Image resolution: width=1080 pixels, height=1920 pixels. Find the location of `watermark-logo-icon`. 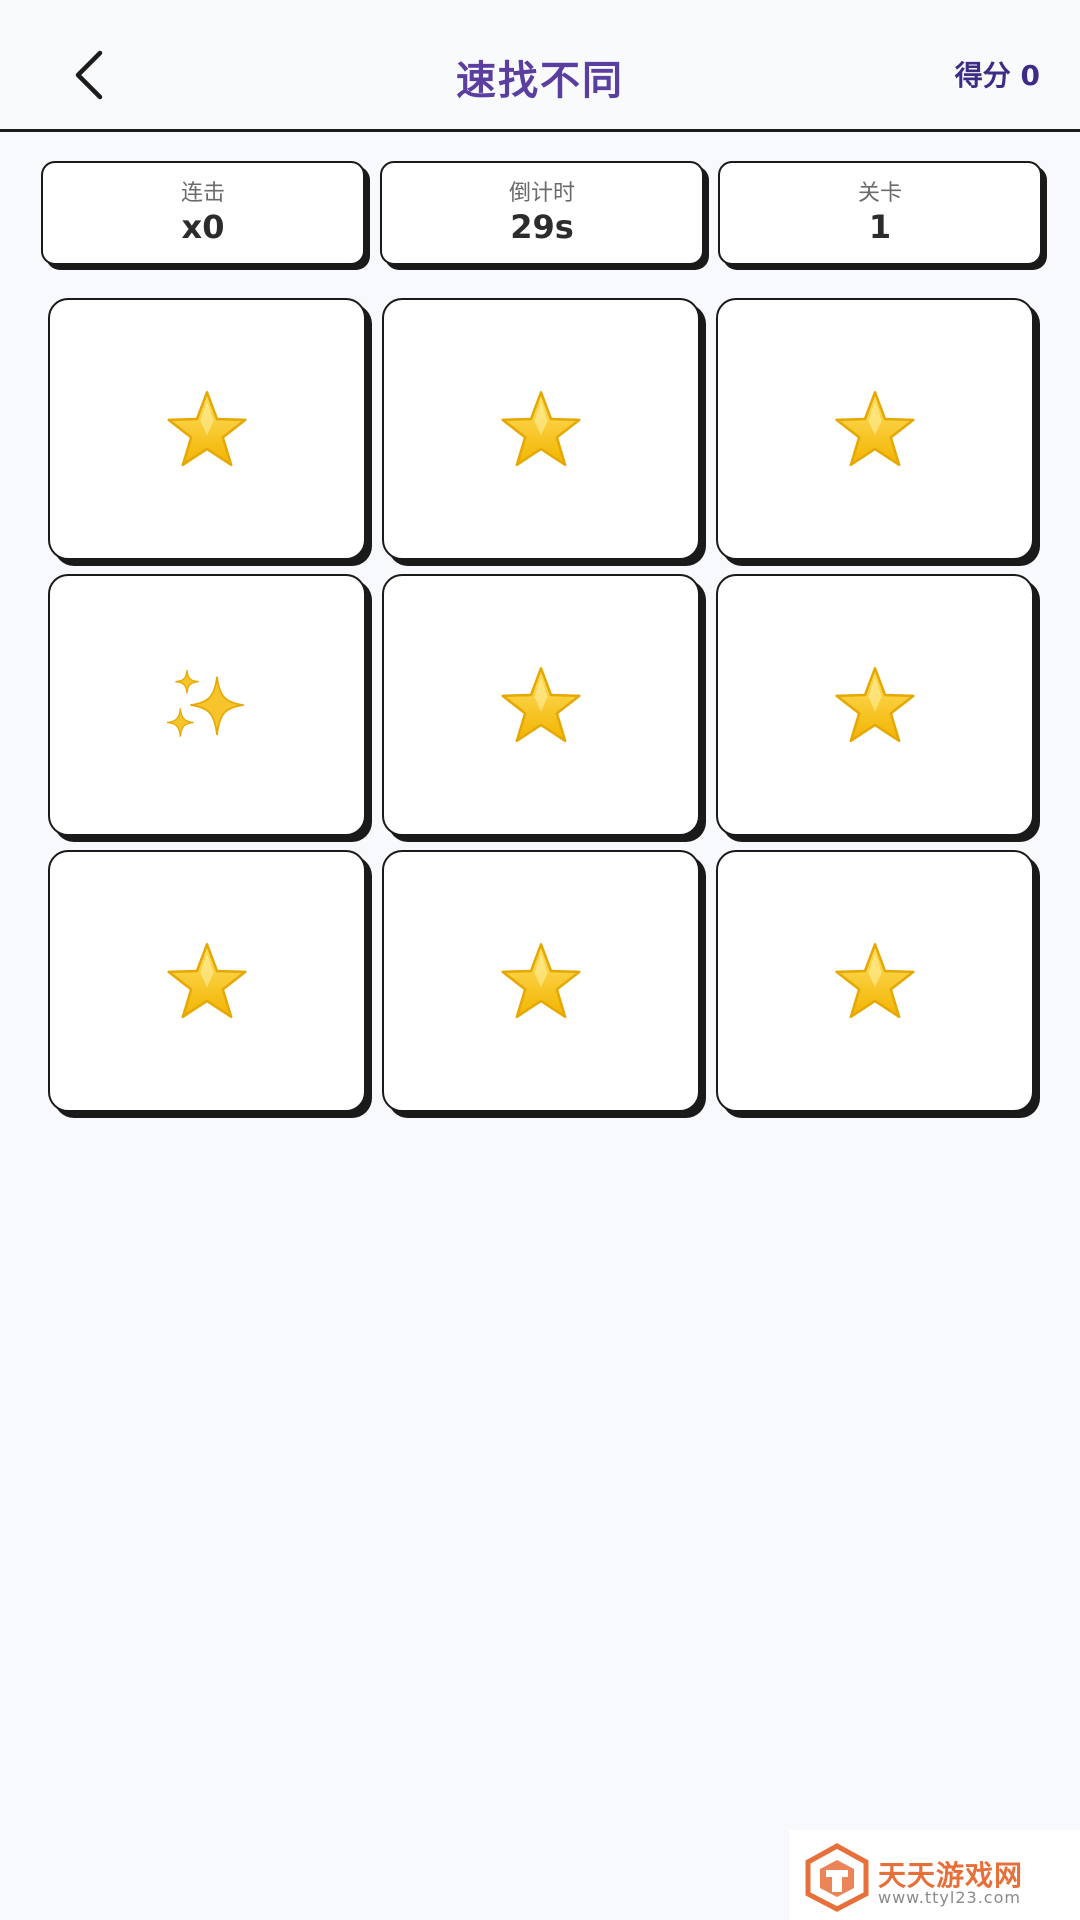

watermark-logo-icon is located at coordinates (837, 1877).